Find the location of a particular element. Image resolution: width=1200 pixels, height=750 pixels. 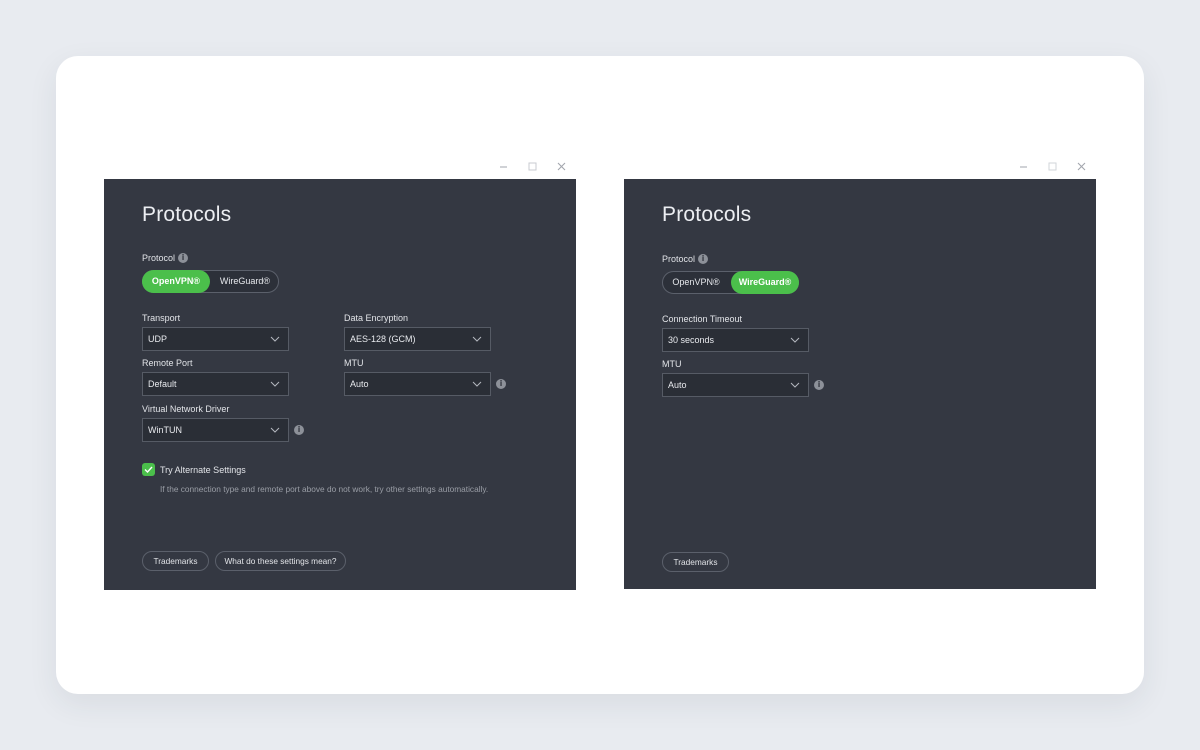

data-encryption-select: AES-128 (GCM) is located at coordinates (417, 339).